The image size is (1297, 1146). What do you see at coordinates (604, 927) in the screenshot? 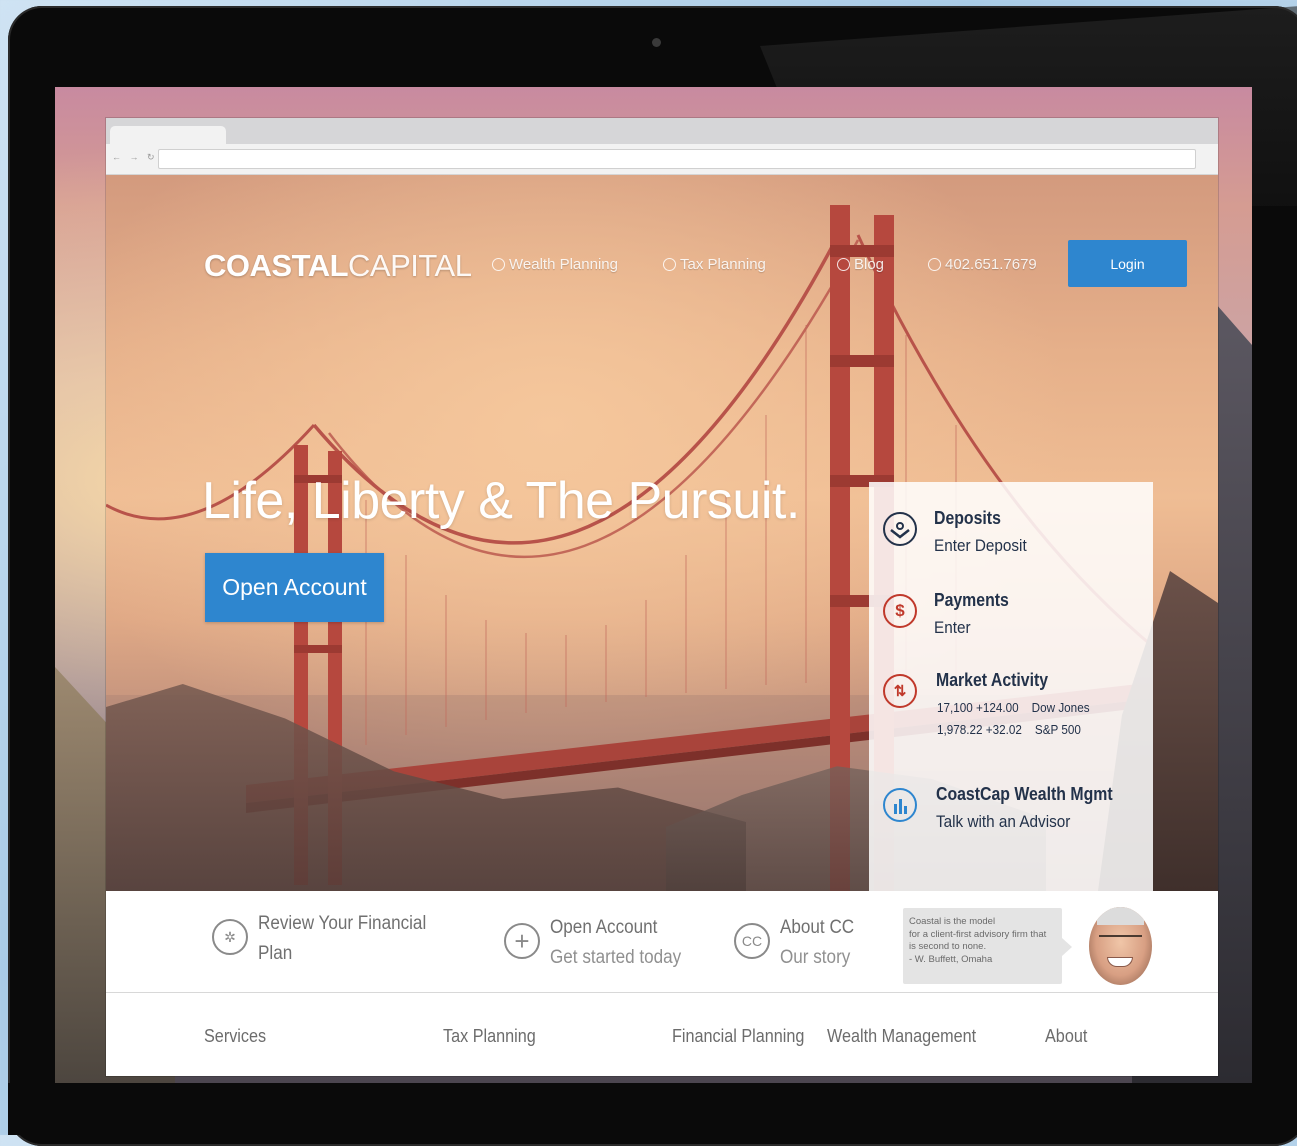
I see `feature-open-title: Open Account` at bounding box center [604, 927].